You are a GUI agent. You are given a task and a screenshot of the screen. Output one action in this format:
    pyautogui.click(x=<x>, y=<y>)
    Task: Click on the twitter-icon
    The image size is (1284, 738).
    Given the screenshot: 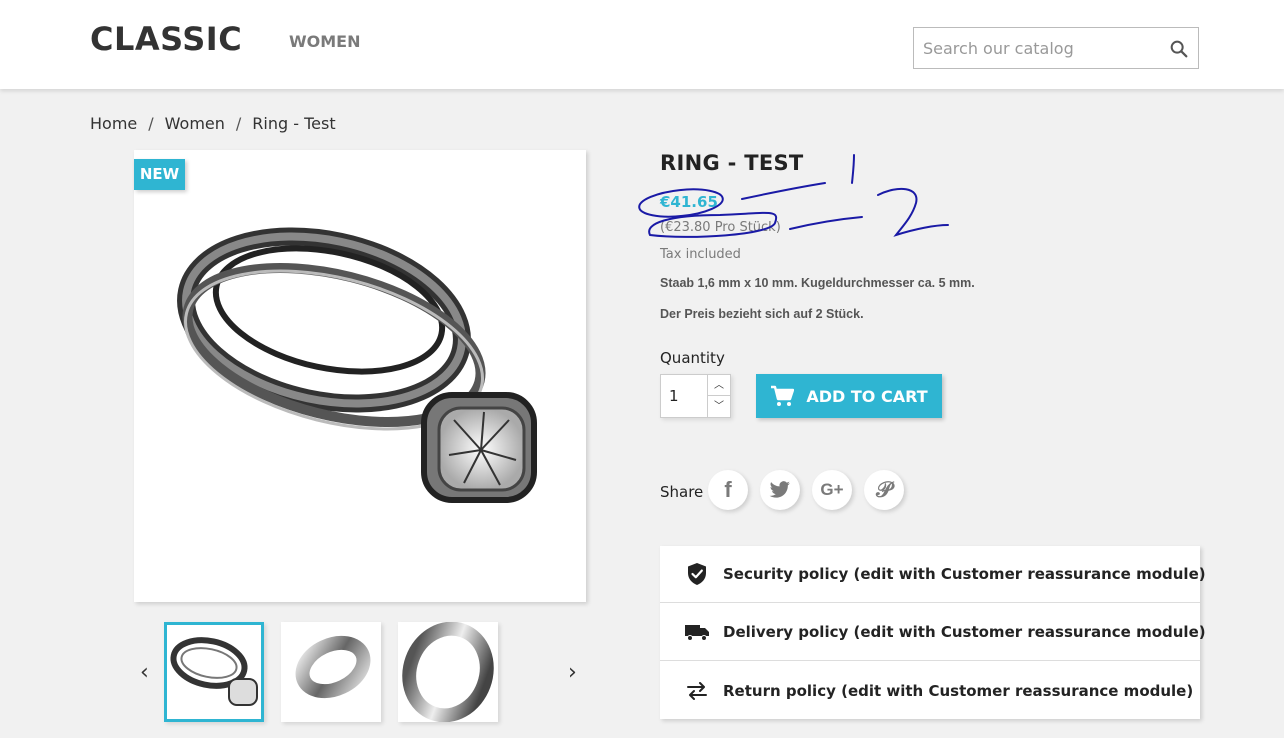 What is the action you would take?
    pyautogui.click(x=779, y=489)
    